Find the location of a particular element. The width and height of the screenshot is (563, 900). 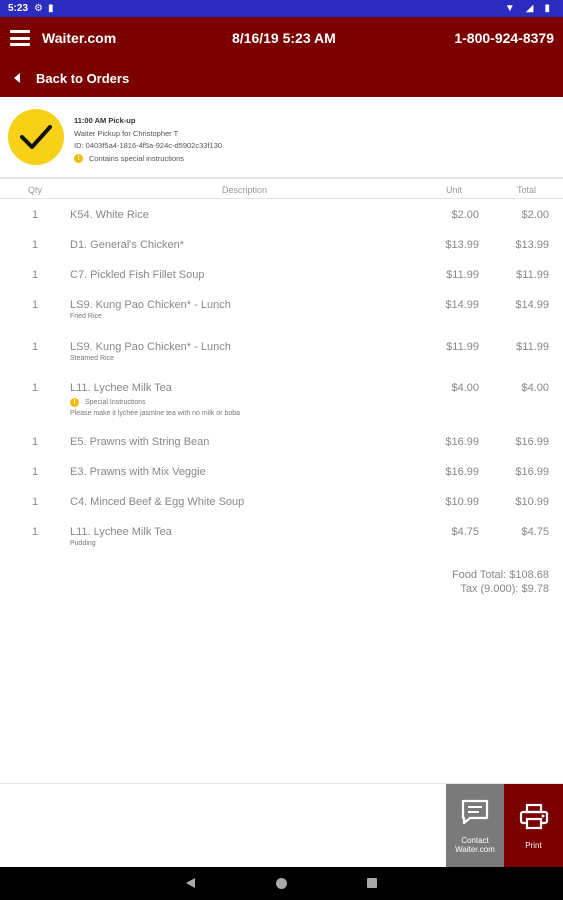

back-to-orders-button: Back to Orders is located at coordinates (64, 78).